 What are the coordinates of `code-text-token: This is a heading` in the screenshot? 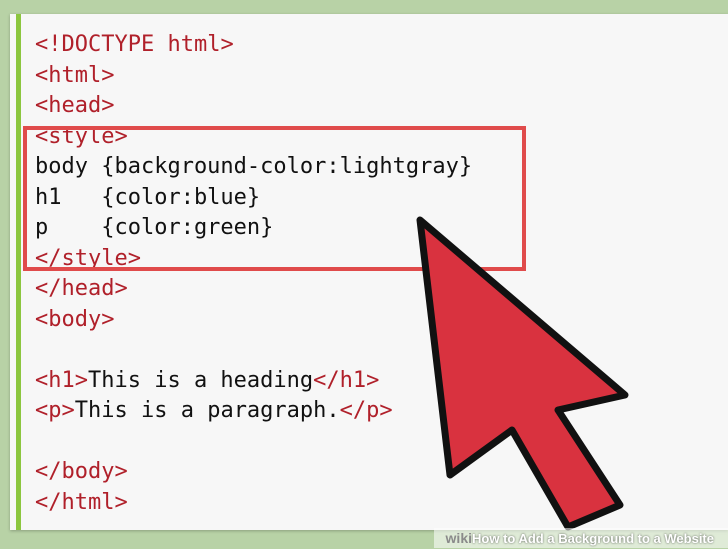 It's located at (200, 380).